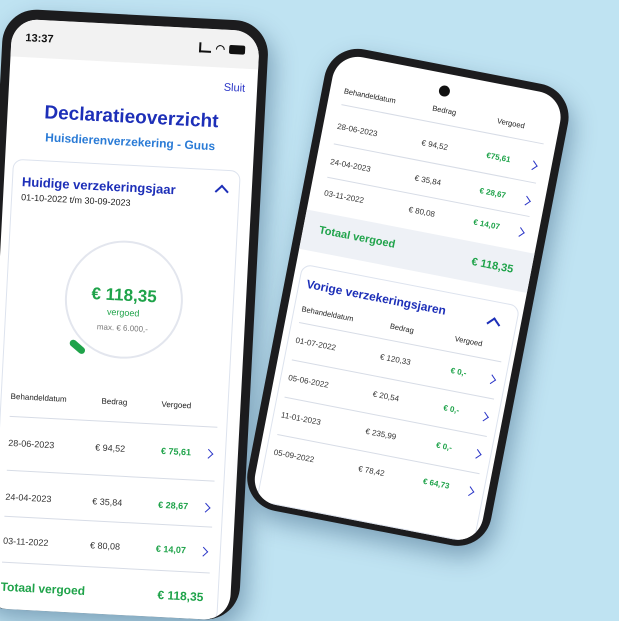 Image resolution: width=619 pixels, height=621 pixels. Describe the element at coordinates (498, 157) in the screenshot. I see `row-reimbursed: €75,61` at that location.